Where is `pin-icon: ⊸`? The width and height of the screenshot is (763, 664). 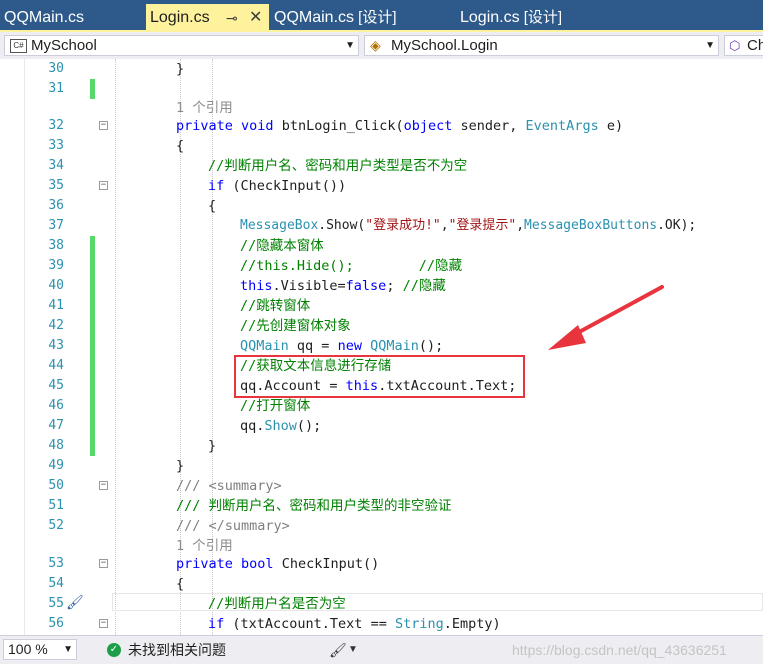 pin-icon: ⊸ is located at coordinates (232, 18).